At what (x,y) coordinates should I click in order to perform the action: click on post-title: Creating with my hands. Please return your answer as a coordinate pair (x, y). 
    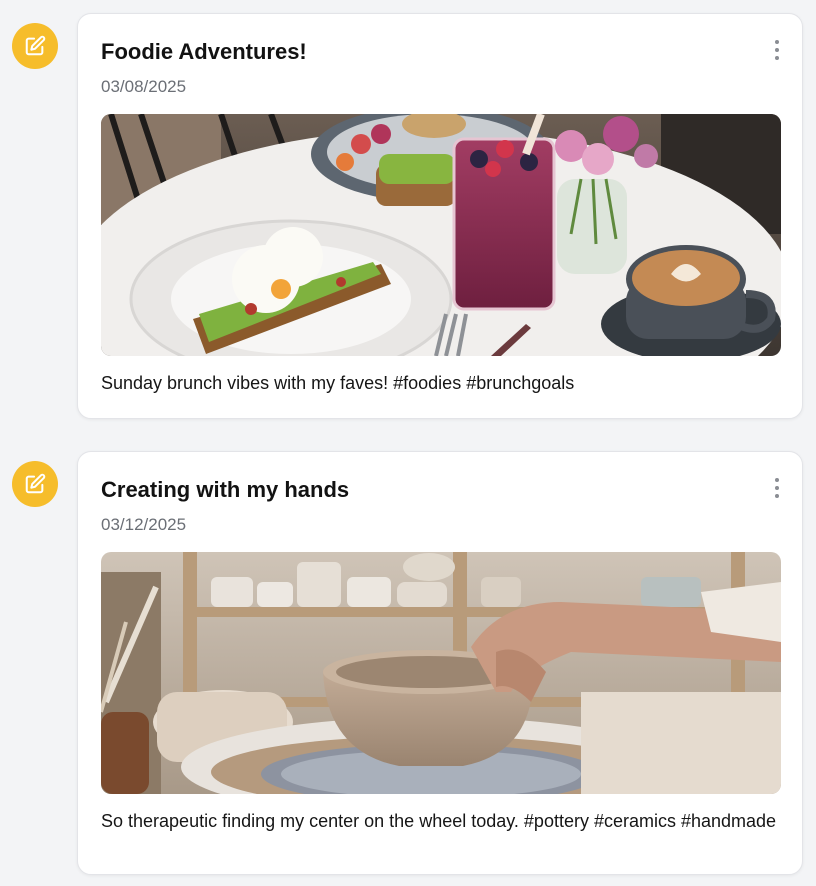
    Looking at the image, I should click on (225, 489).